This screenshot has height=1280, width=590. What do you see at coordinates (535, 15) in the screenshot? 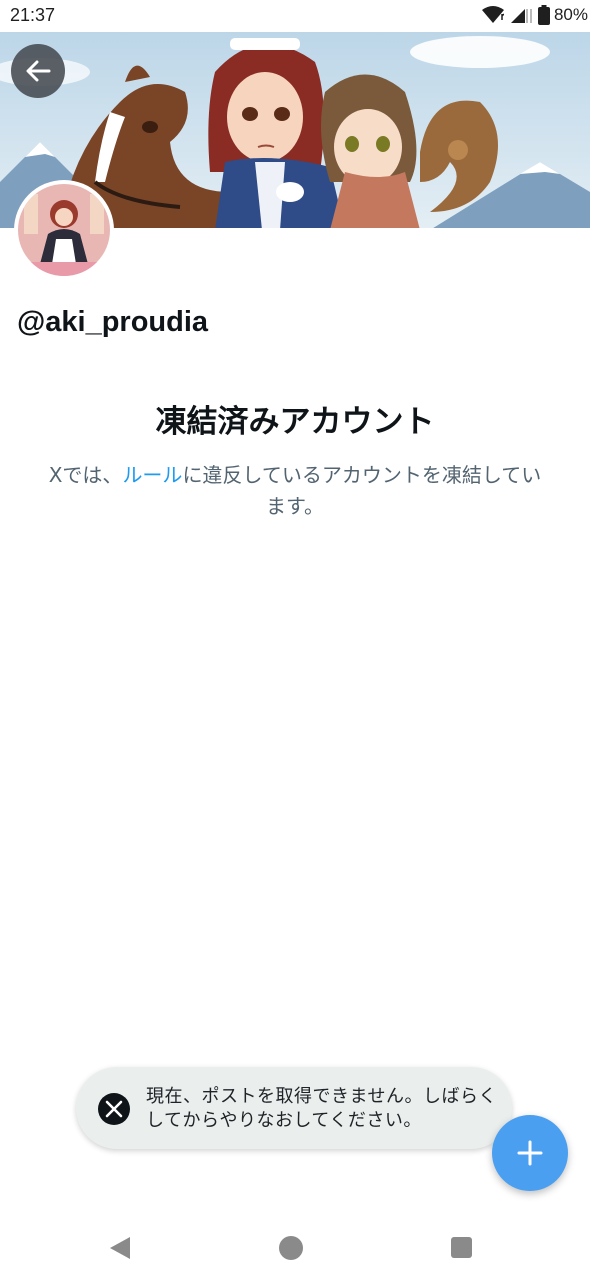
I see `status-icons: 80%` at bounding box center [535, 15].